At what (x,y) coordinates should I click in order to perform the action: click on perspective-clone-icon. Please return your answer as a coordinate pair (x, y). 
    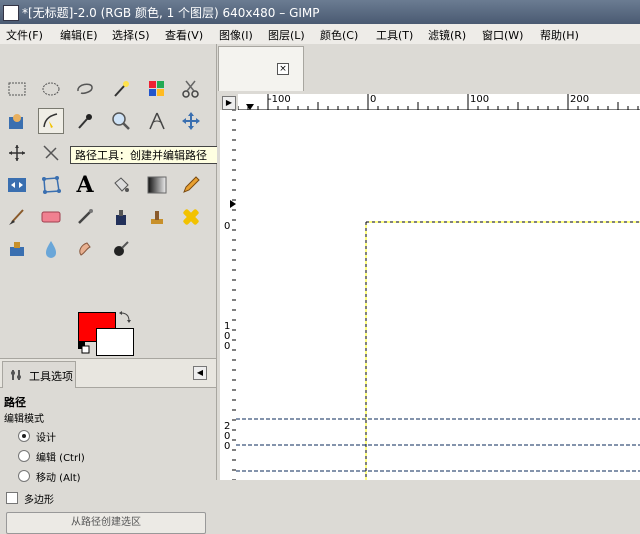
    Looking at the image, I should click on (17, 249).